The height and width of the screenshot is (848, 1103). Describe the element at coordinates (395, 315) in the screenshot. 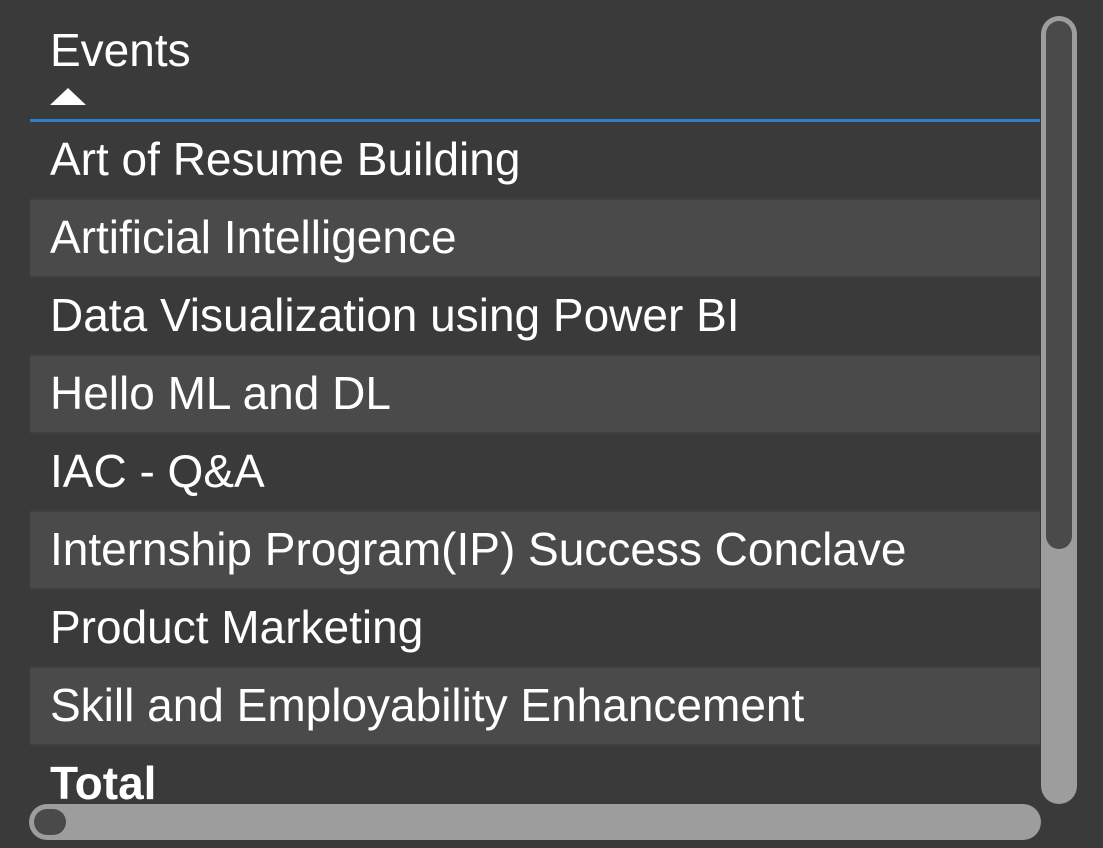

I see `table-cell-event: Data Visualization using Power BI` at that location.